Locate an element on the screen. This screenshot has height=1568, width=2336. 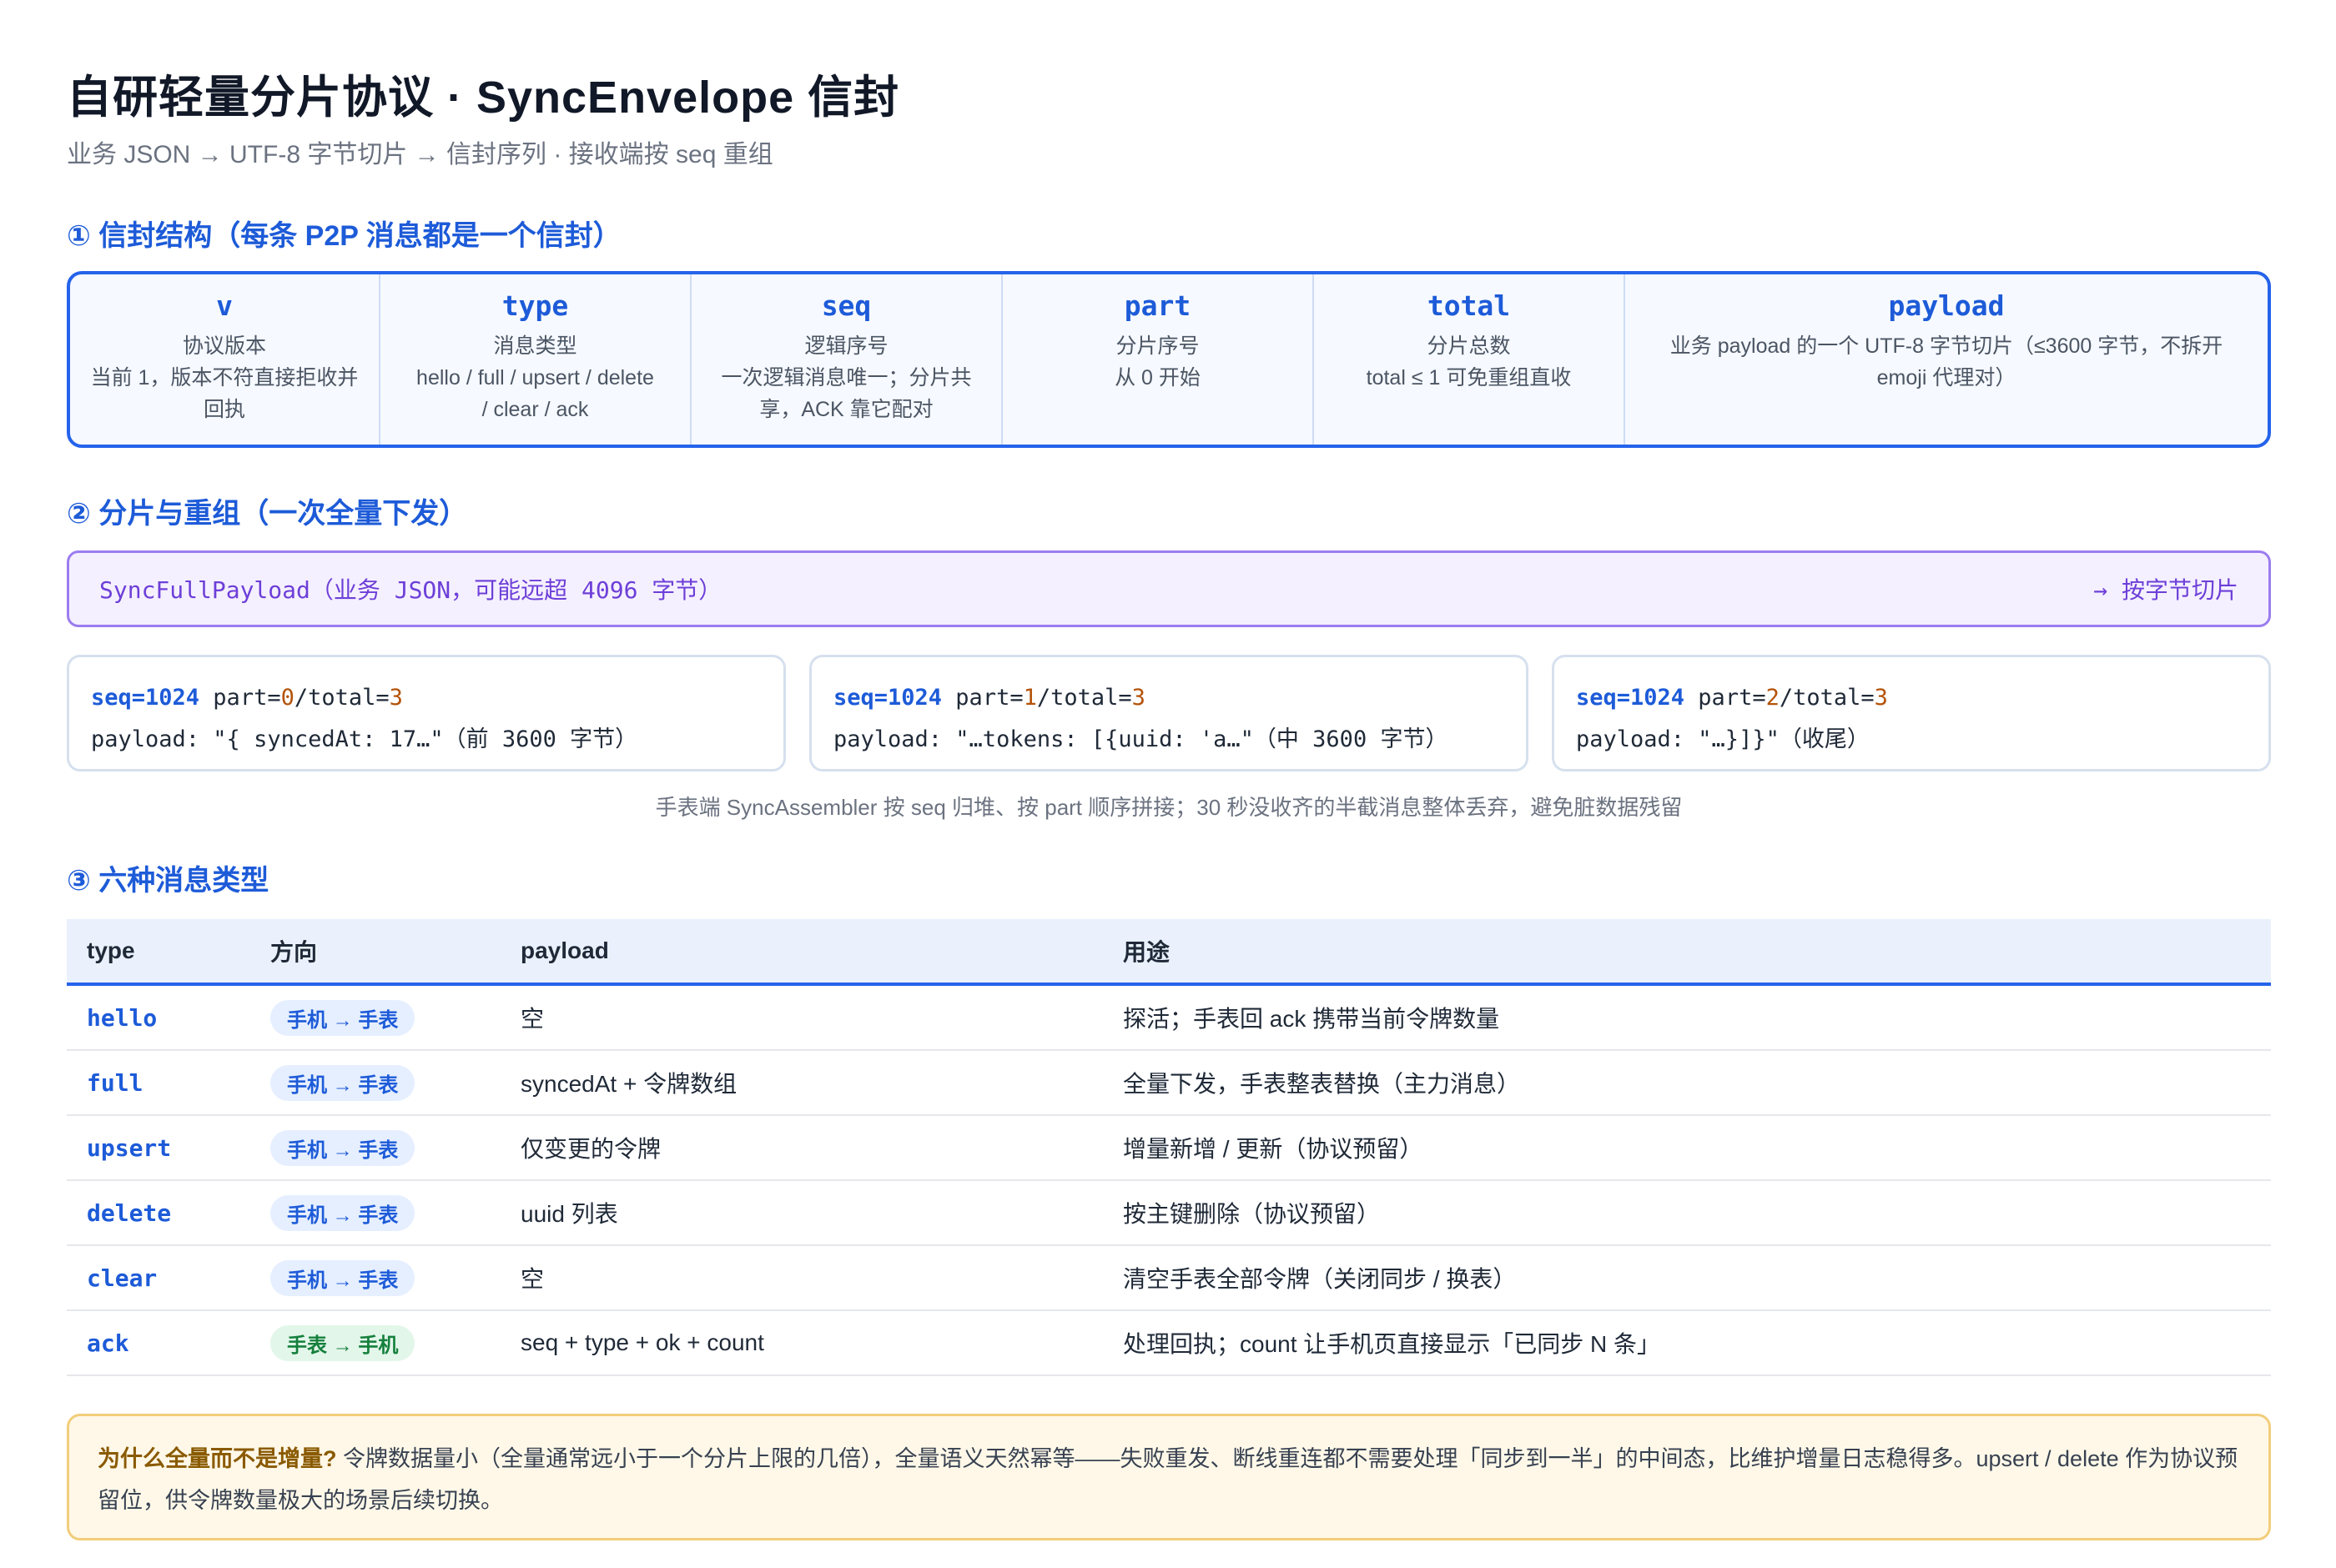
column-header-type: type is located at coordinates (158, 952).